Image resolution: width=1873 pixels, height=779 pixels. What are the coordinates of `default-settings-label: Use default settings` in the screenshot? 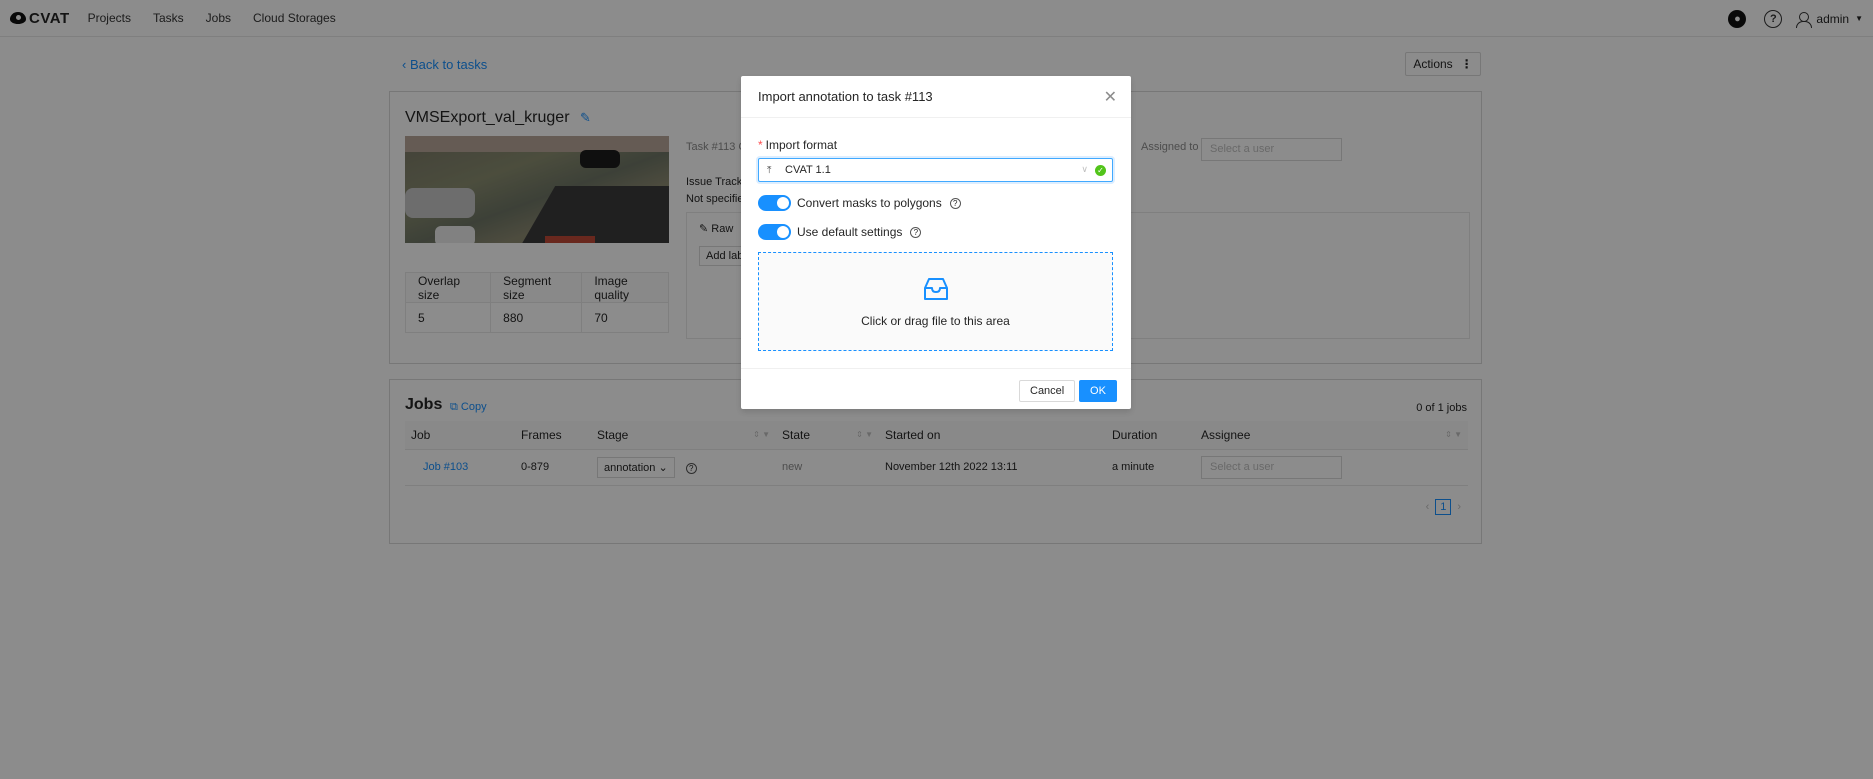 It's located at (850, 232).